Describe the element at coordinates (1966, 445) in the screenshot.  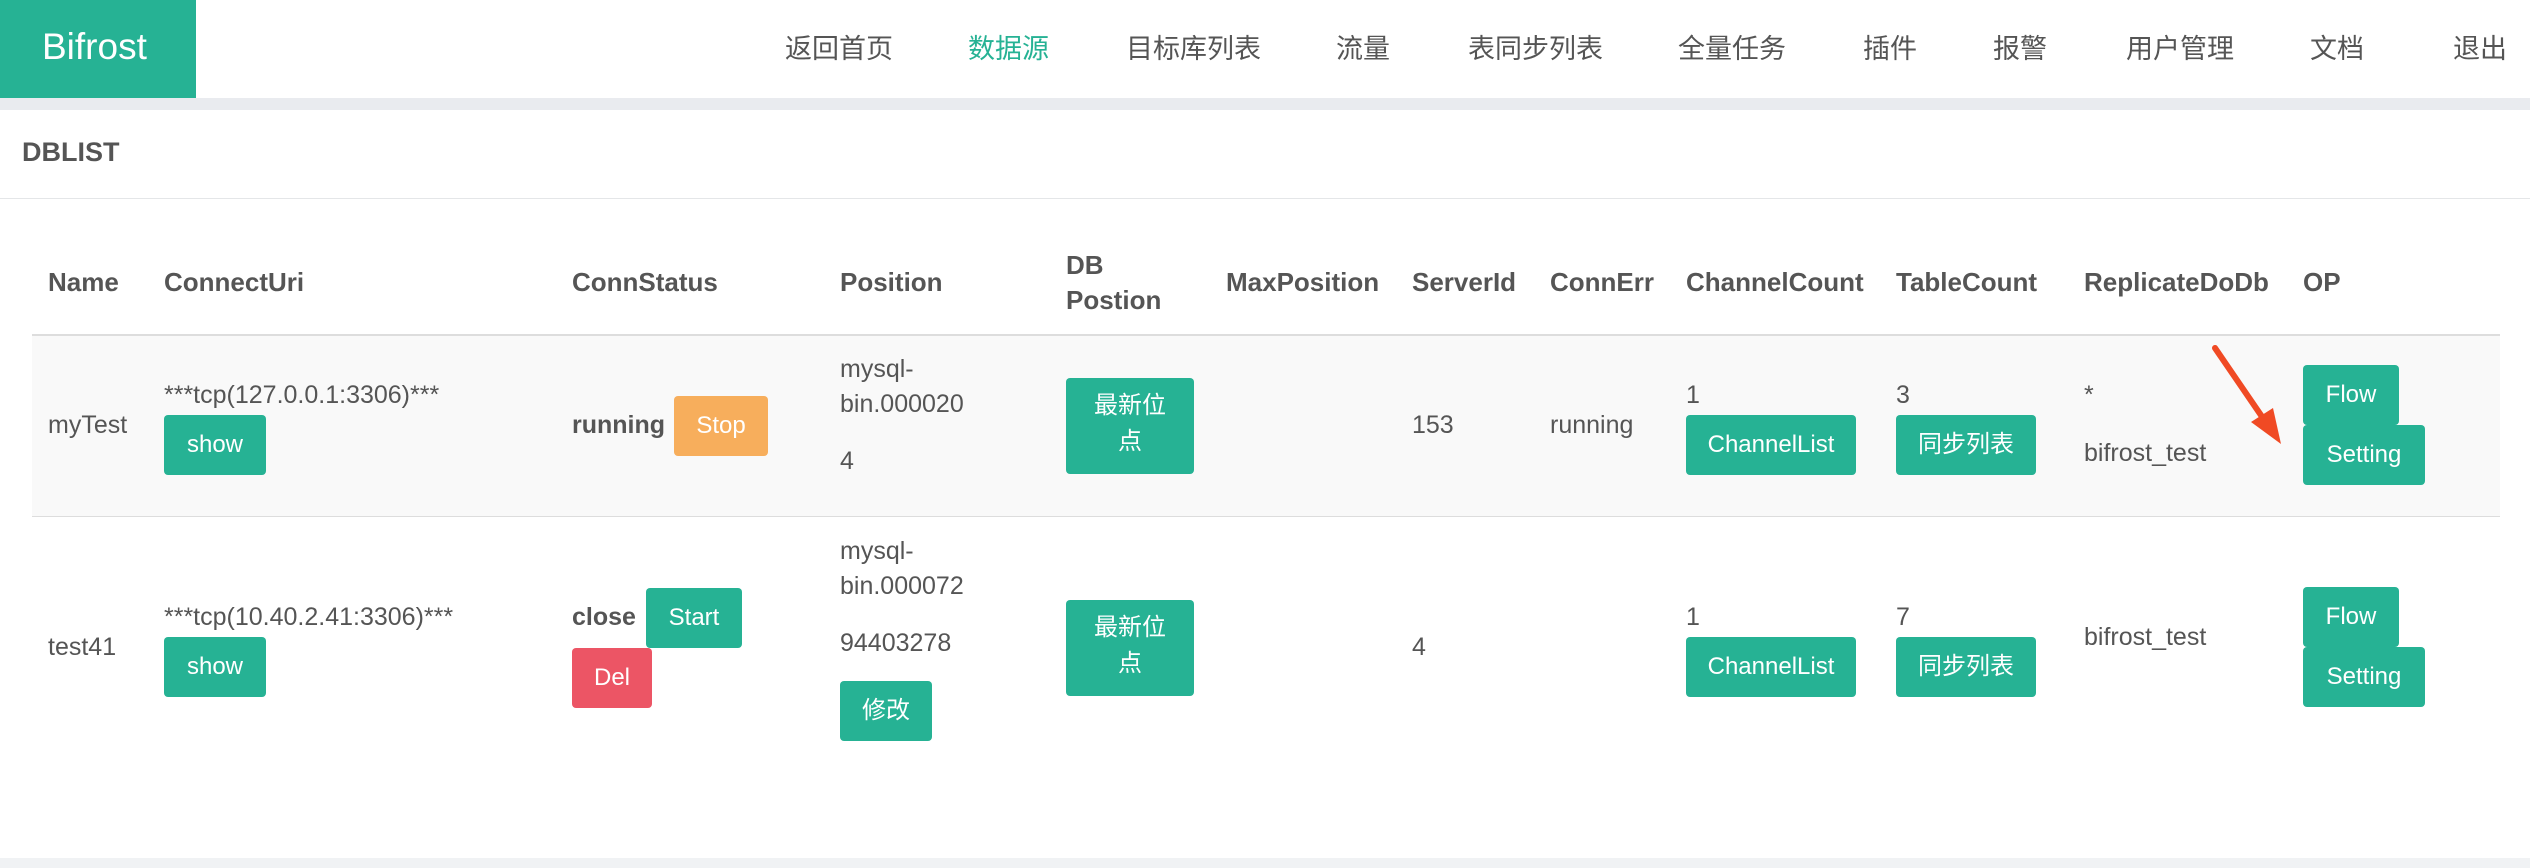
I see `row1-sync-list-button: 同步列表` at that location.